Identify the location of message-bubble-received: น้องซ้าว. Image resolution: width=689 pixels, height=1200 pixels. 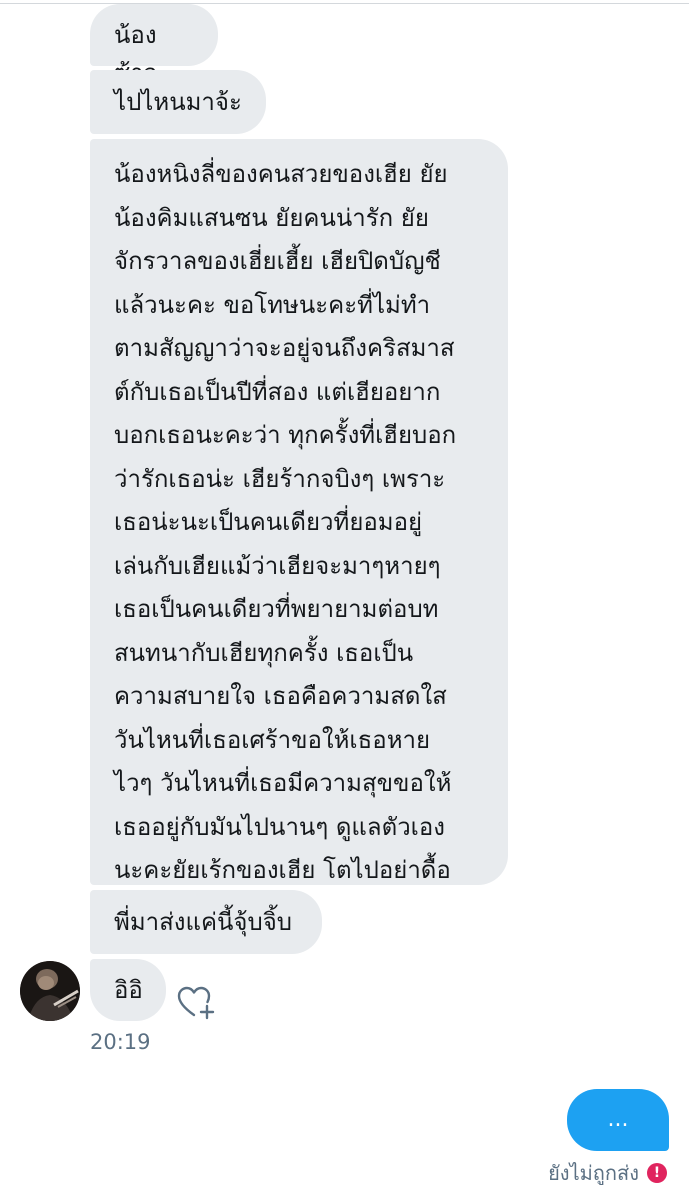
(154, 45).